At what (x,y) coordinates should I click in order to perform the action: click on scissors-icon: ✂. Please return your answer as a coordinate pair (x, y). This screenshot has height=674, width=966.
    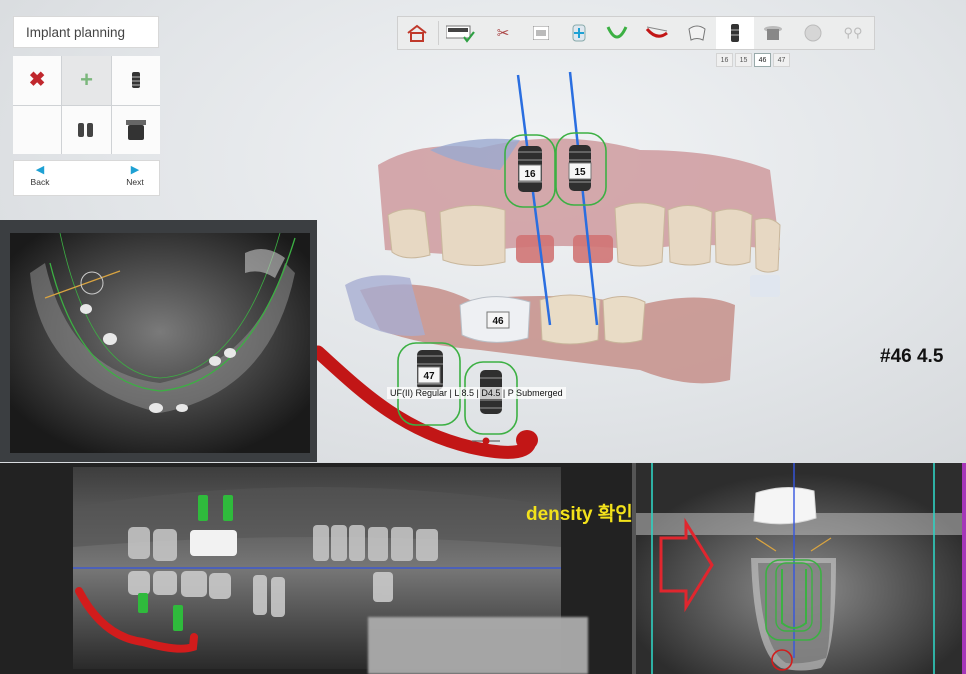
    Looking at the image, I should click on (503, 33).